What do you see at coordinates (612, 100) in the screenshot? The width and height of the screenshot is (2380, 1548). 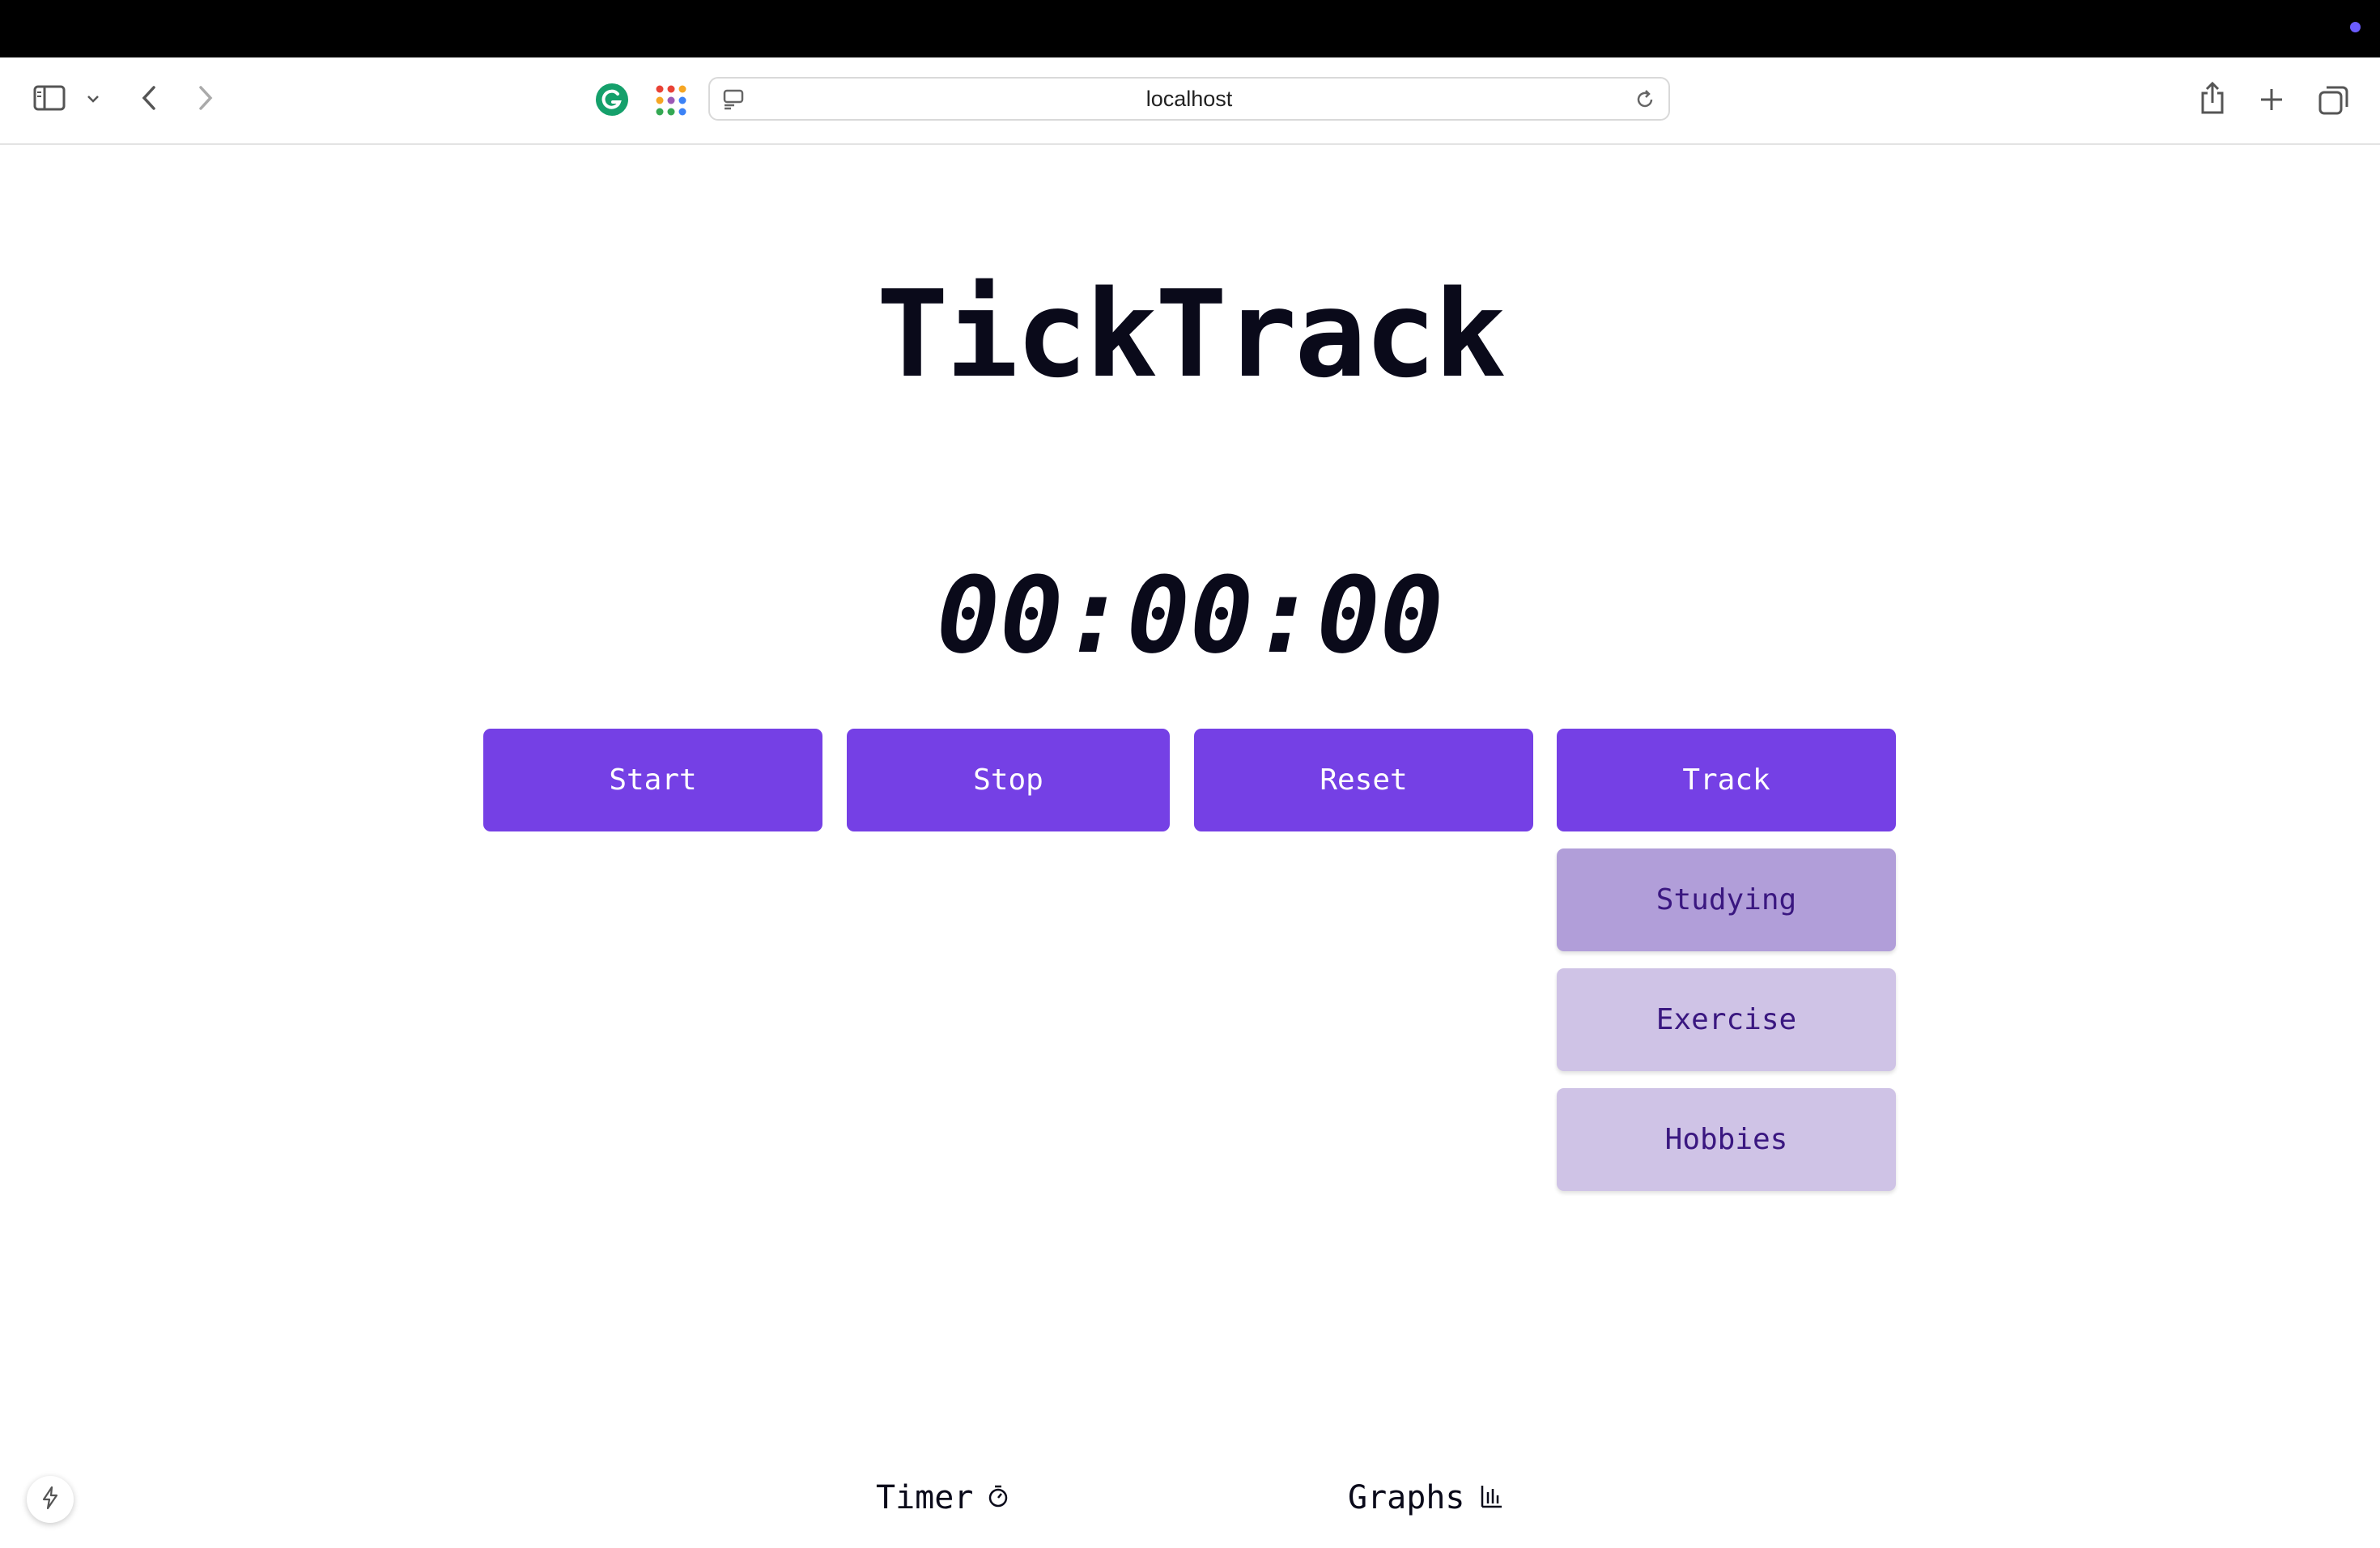 I see `grammarly-extension-icon` at bounding box center [612, 100].